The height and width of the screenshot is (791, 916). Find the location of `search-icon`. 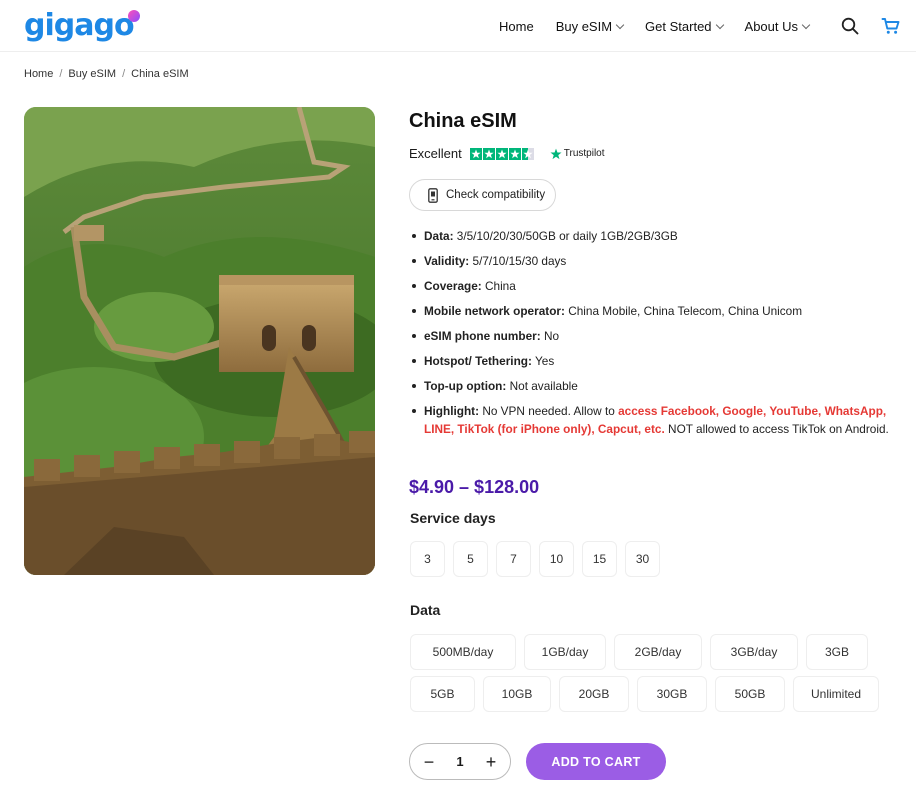

search-icon is located at coordinates (850, 26).